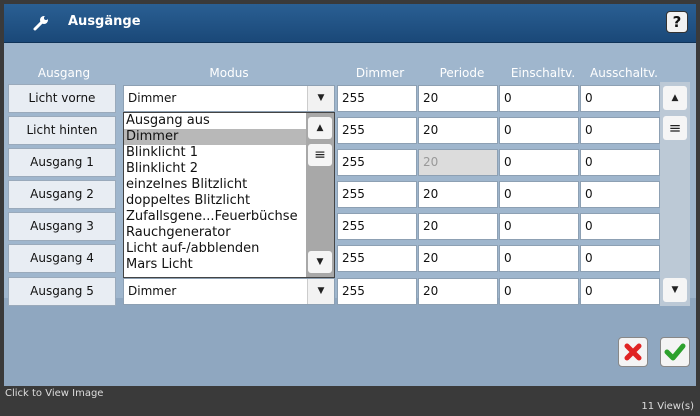 The image size is (700, 416). Describe the element at coordinates (462, 73) in the screenshot. I see `header-periode: Periode` at that location.